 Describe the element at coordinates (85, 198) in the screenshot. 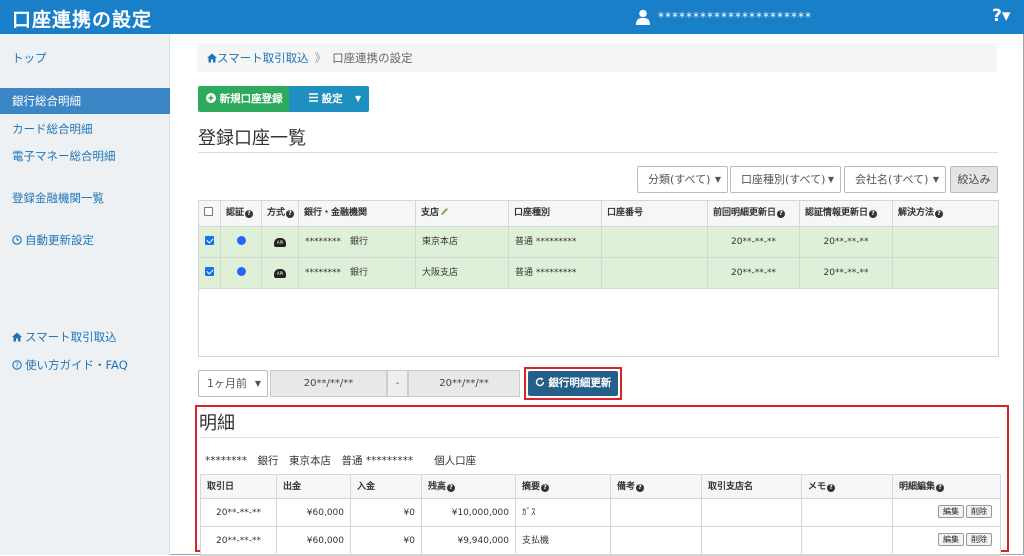

I see `sidebar-item-institutions: 登録金融機関一覧` at that location.